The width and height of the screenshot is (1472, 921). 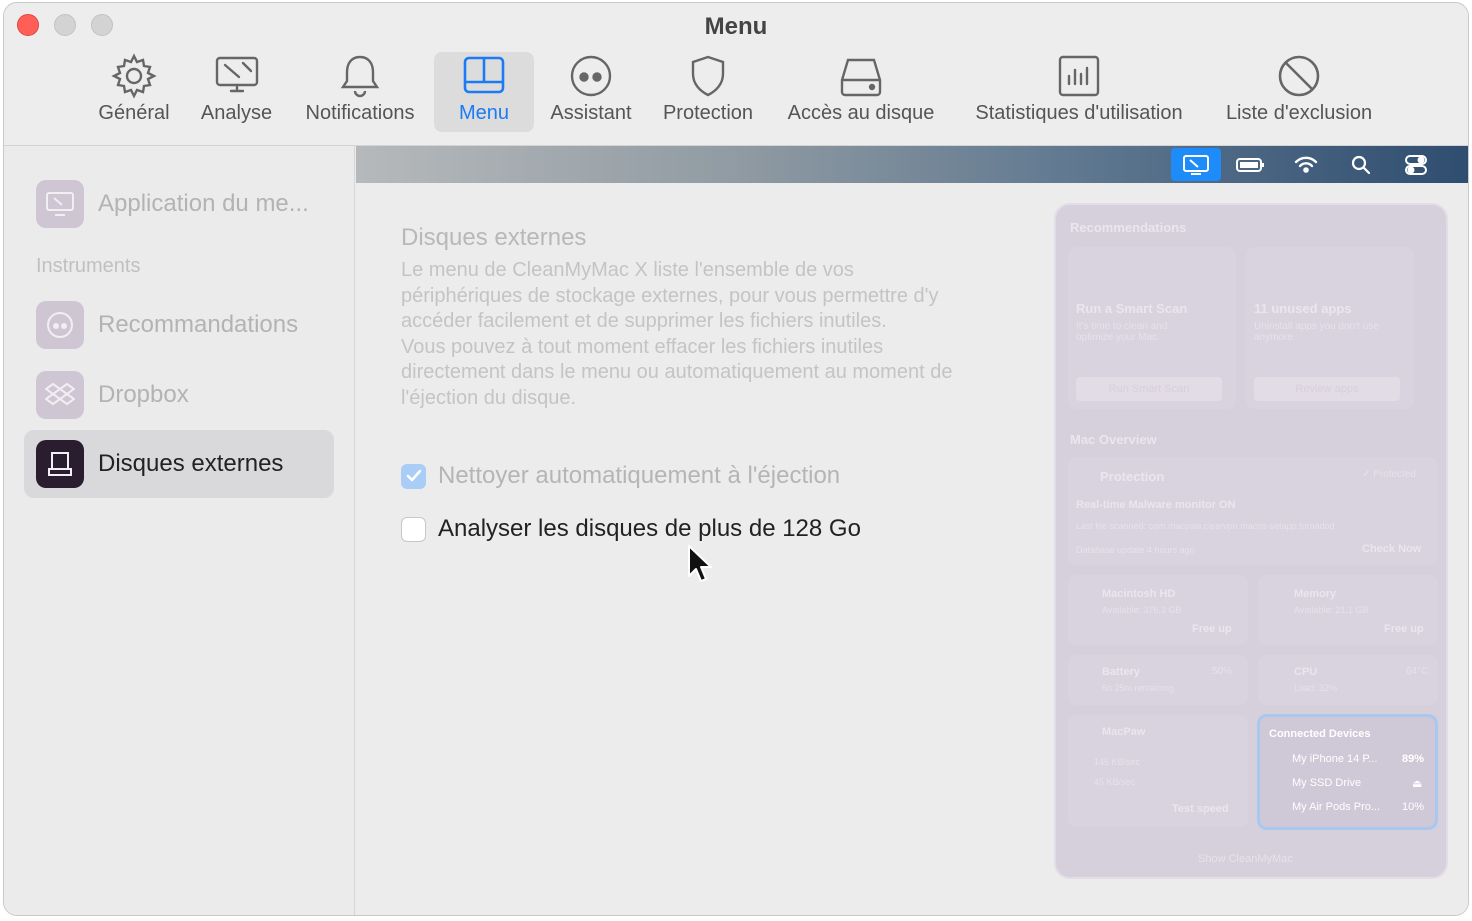 I want to click on toolbar-assistant: Assistant, so click(x=591, y=92).